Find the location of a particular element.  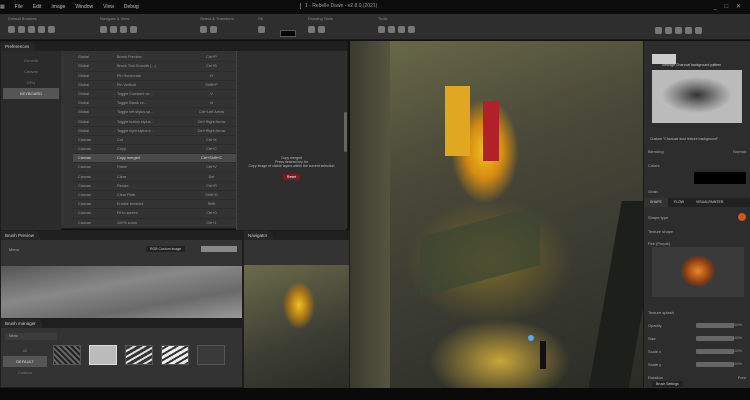

brush-icon is located at coordinates (11, 29).